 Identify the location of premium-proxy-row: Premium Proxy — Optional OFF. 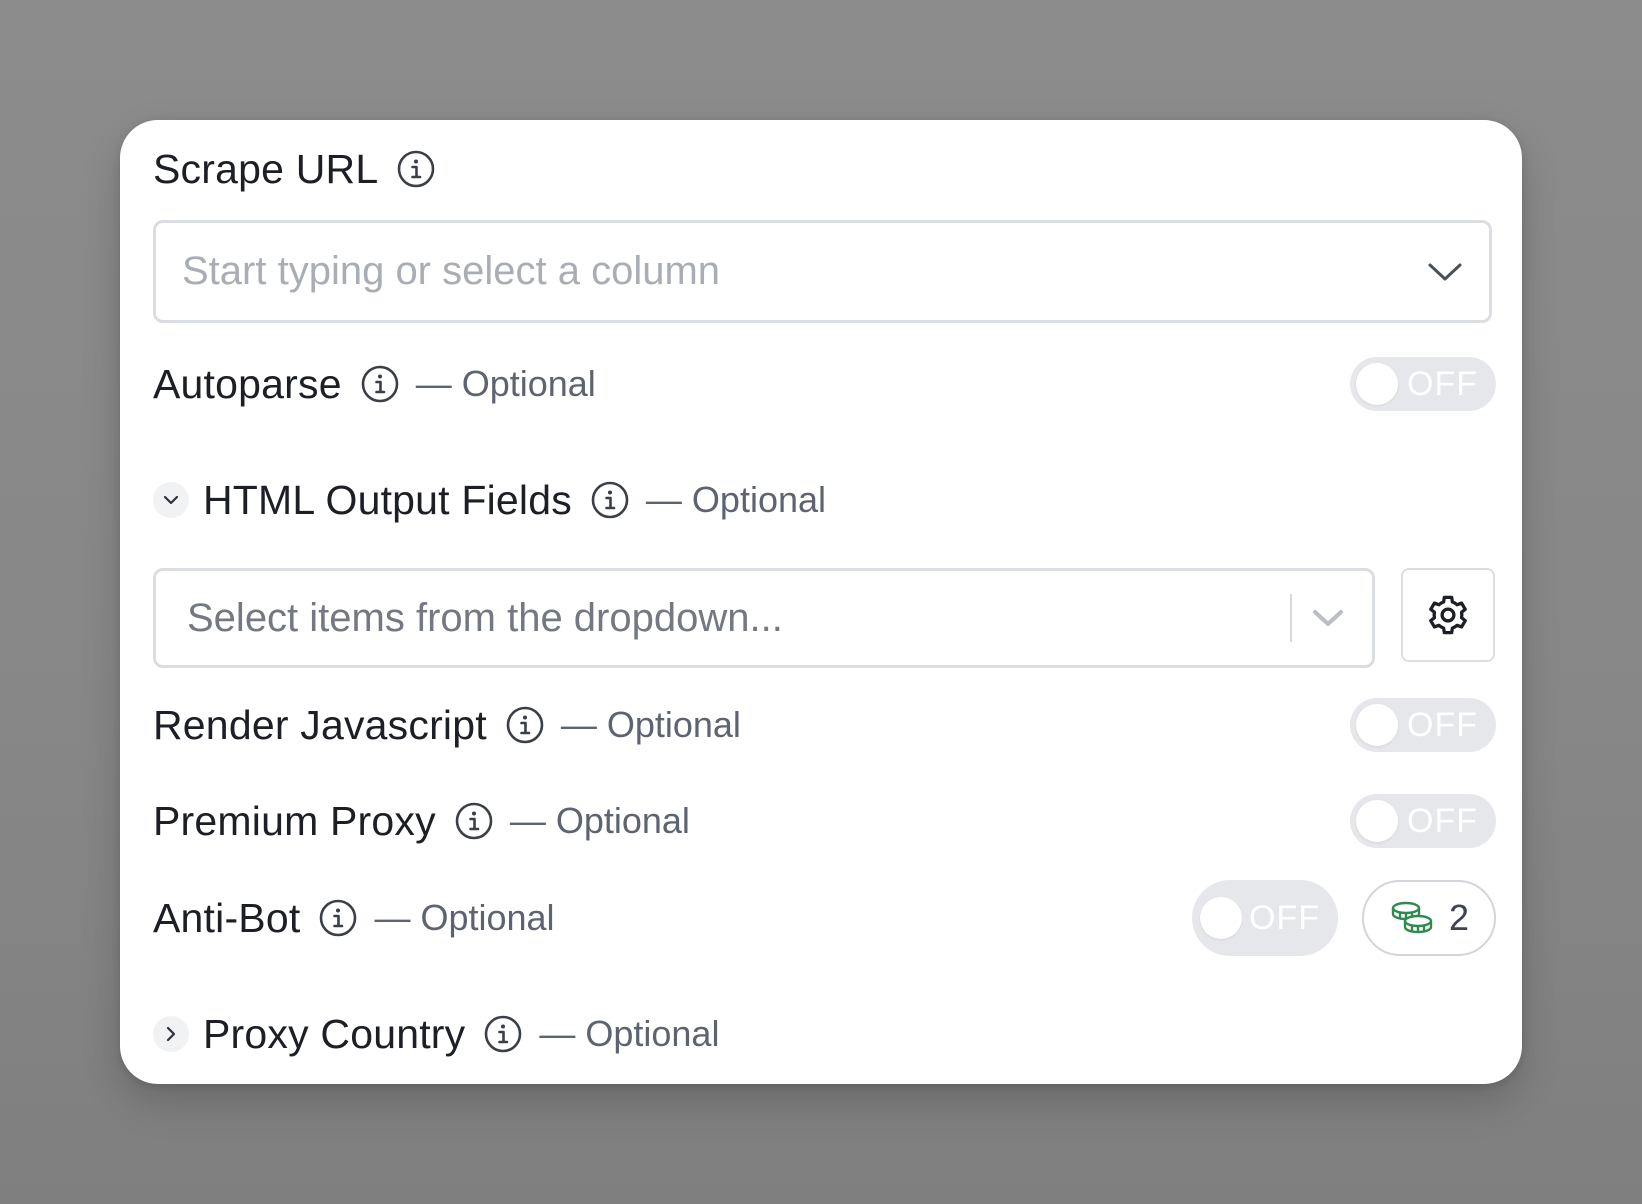
(824, 821).